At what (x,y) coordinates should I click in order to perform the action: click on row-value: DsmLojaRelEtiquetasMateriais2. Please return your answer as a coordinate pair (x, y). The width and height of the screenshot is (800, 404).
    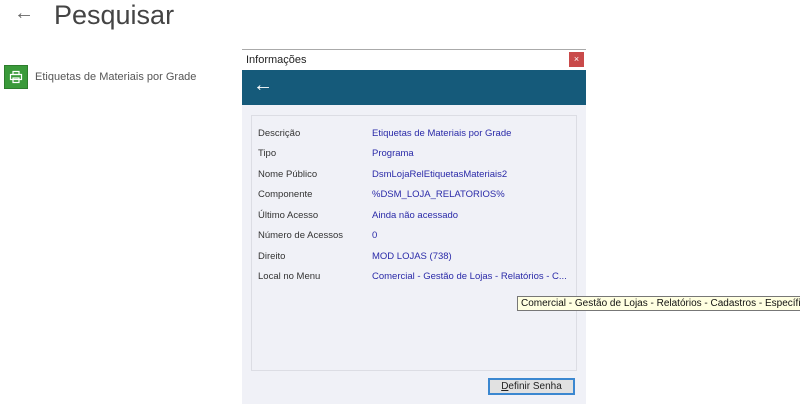
    Looking at the image, I should click on (440, 174).